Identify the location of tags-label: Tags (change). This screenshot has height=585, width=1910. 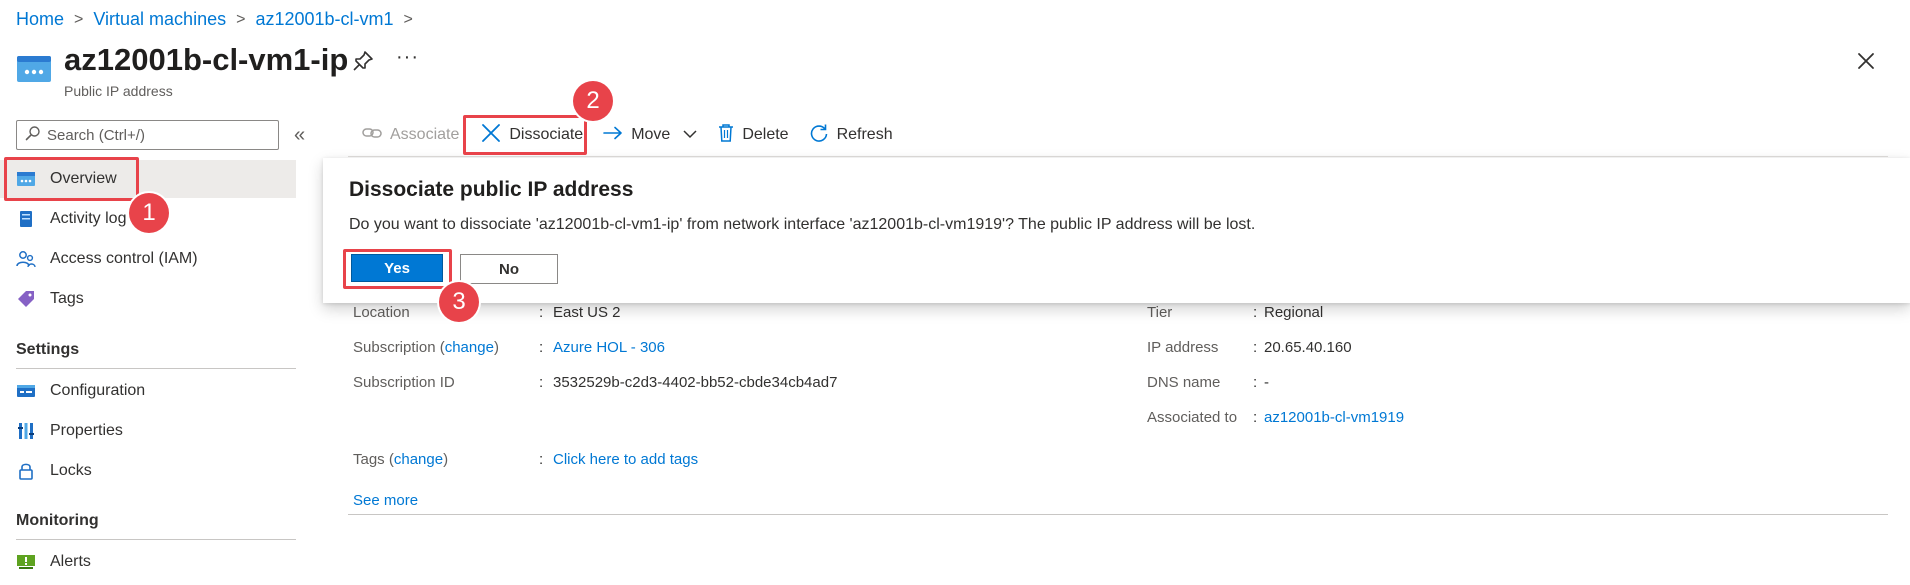
(401, 459).